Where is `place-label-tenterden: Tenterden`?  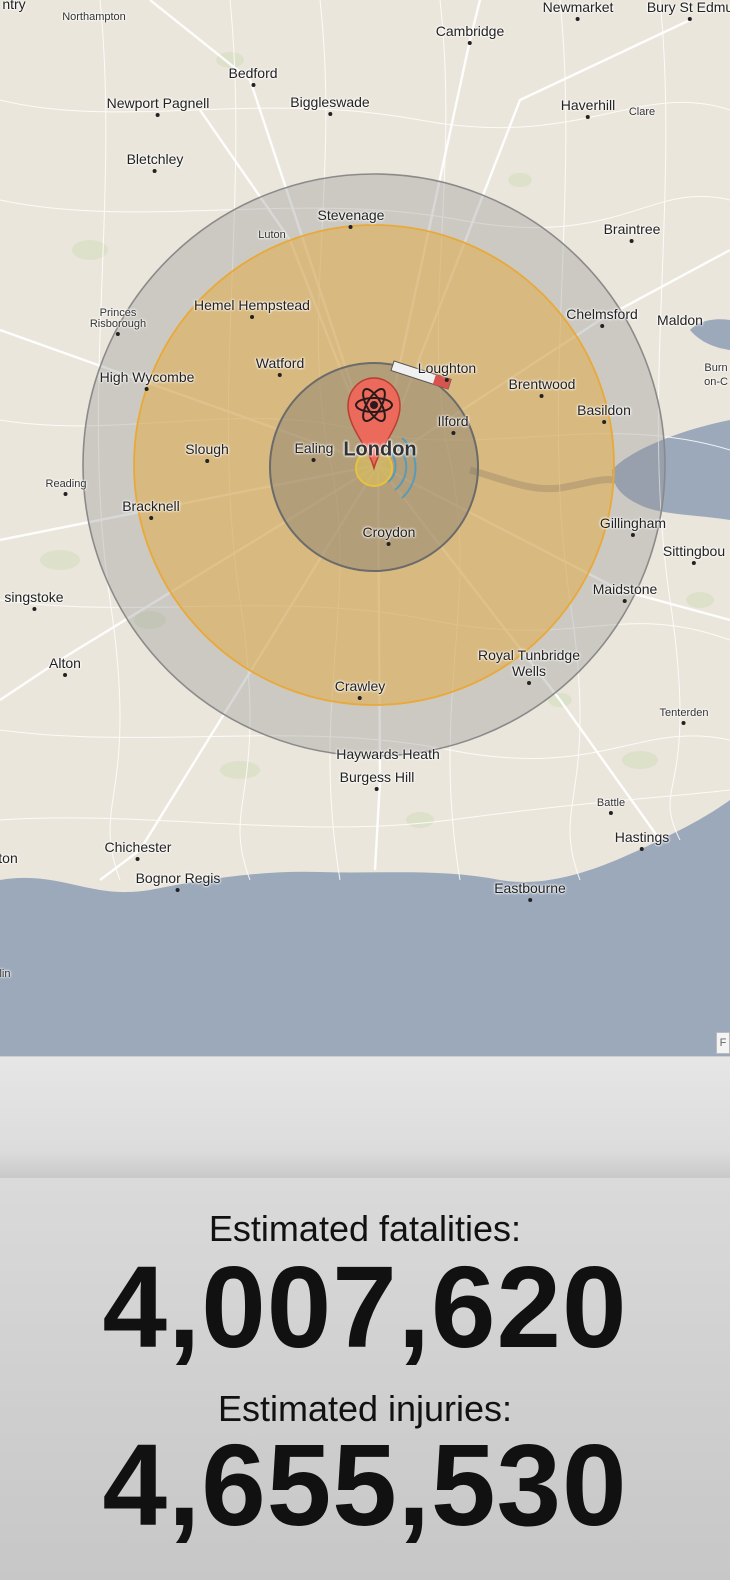 place-label-tenterden: Tenterden is located at coordinates (684, 716).